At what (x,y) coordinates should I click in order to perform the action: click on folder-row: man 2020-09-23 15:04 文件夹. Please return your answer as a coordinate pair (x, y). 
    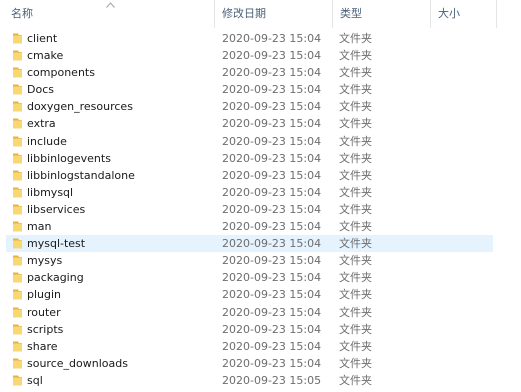
    Looking at the image, I should click on (260, 226).